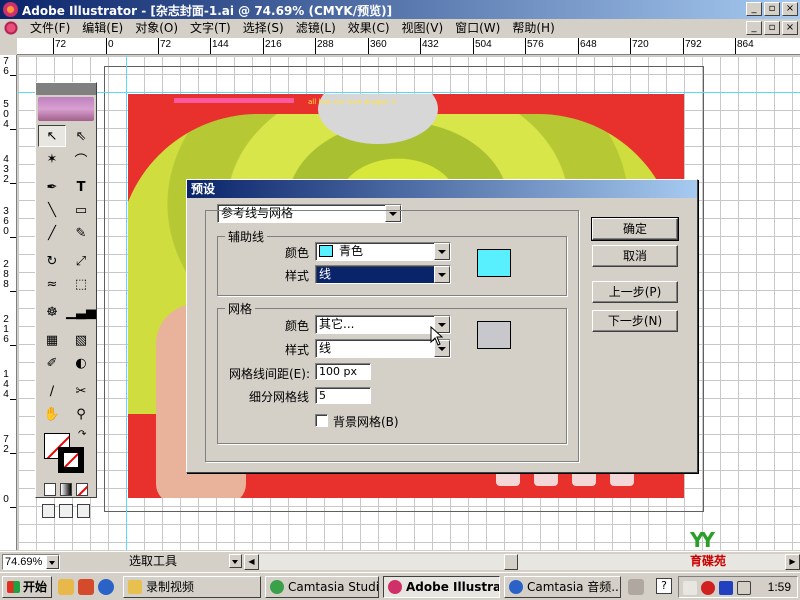 The width and height of the screenshot is (800, 600). What do you see at coordinates (772, 28) in the screenshot?
I see `doc-restore-button: ▫` at bounding box center [772, 28].